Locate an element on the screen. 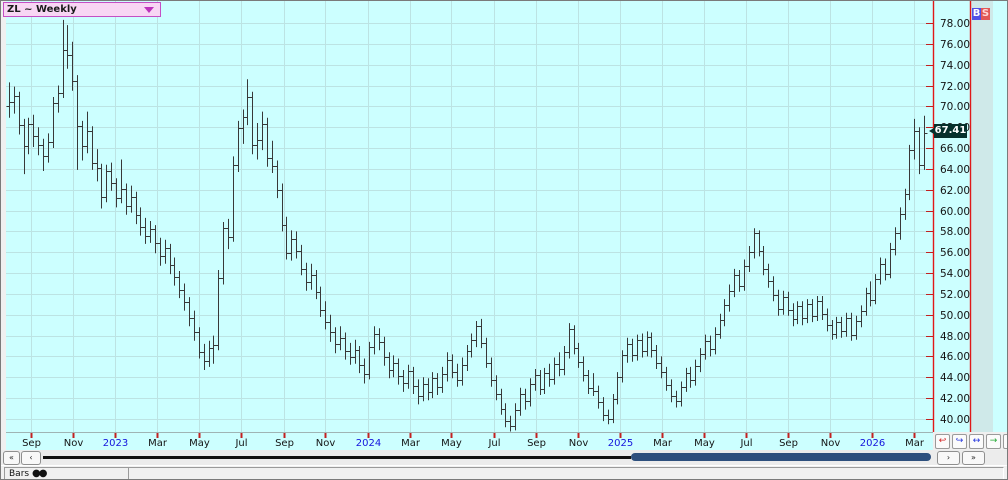 The height and width of the screenshot is (480, 1008). price-tick-label: 44.00 is located at coordinates (955, 378).